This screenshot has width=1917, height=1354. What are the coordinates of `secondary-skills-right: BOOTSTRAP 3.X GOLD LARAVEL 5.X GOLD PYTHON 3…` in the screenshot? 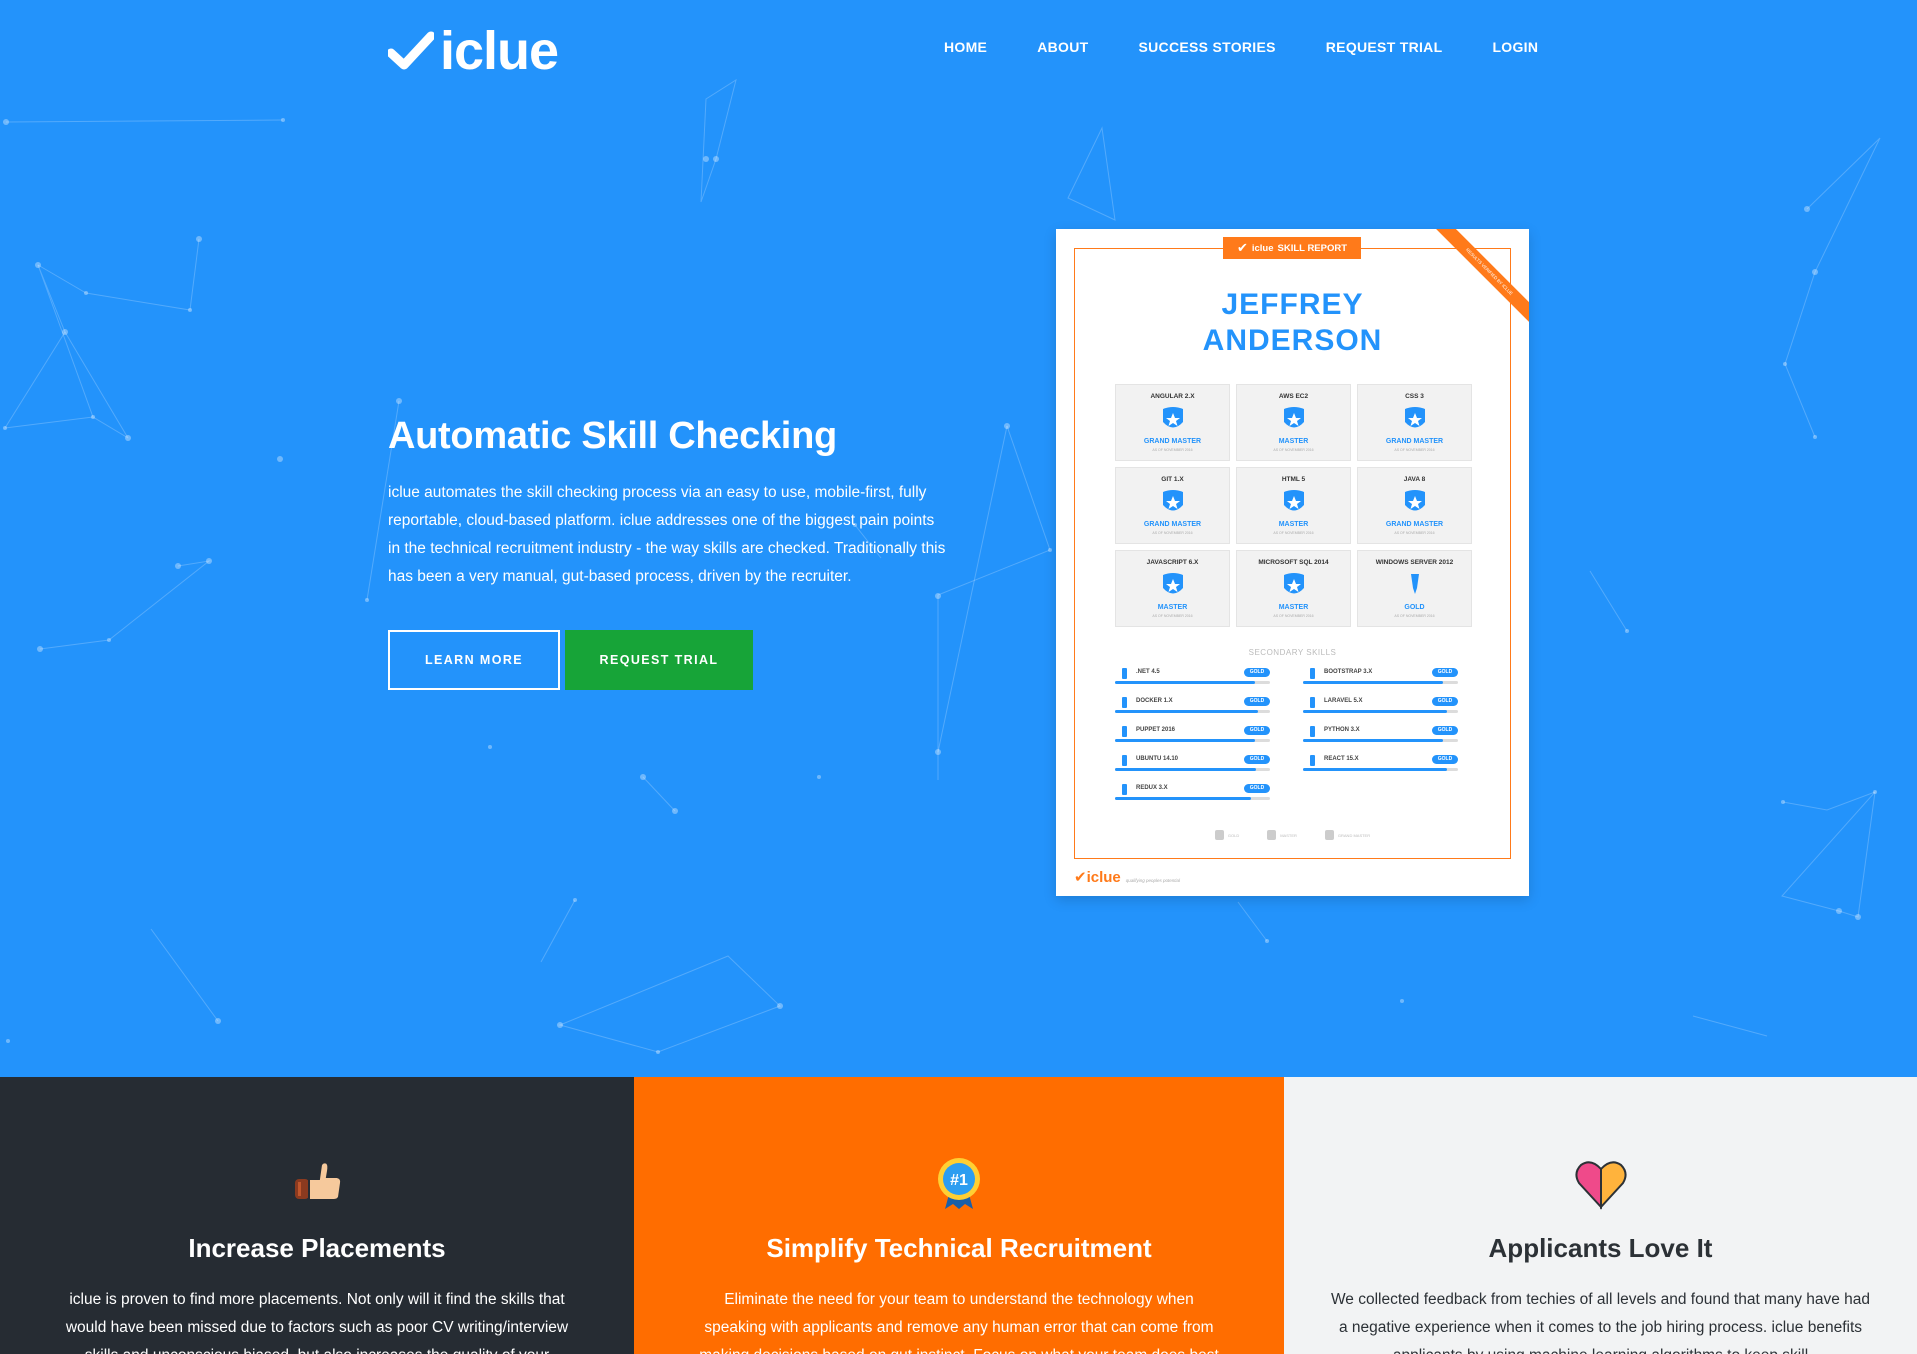 It's located at (1380, 724).